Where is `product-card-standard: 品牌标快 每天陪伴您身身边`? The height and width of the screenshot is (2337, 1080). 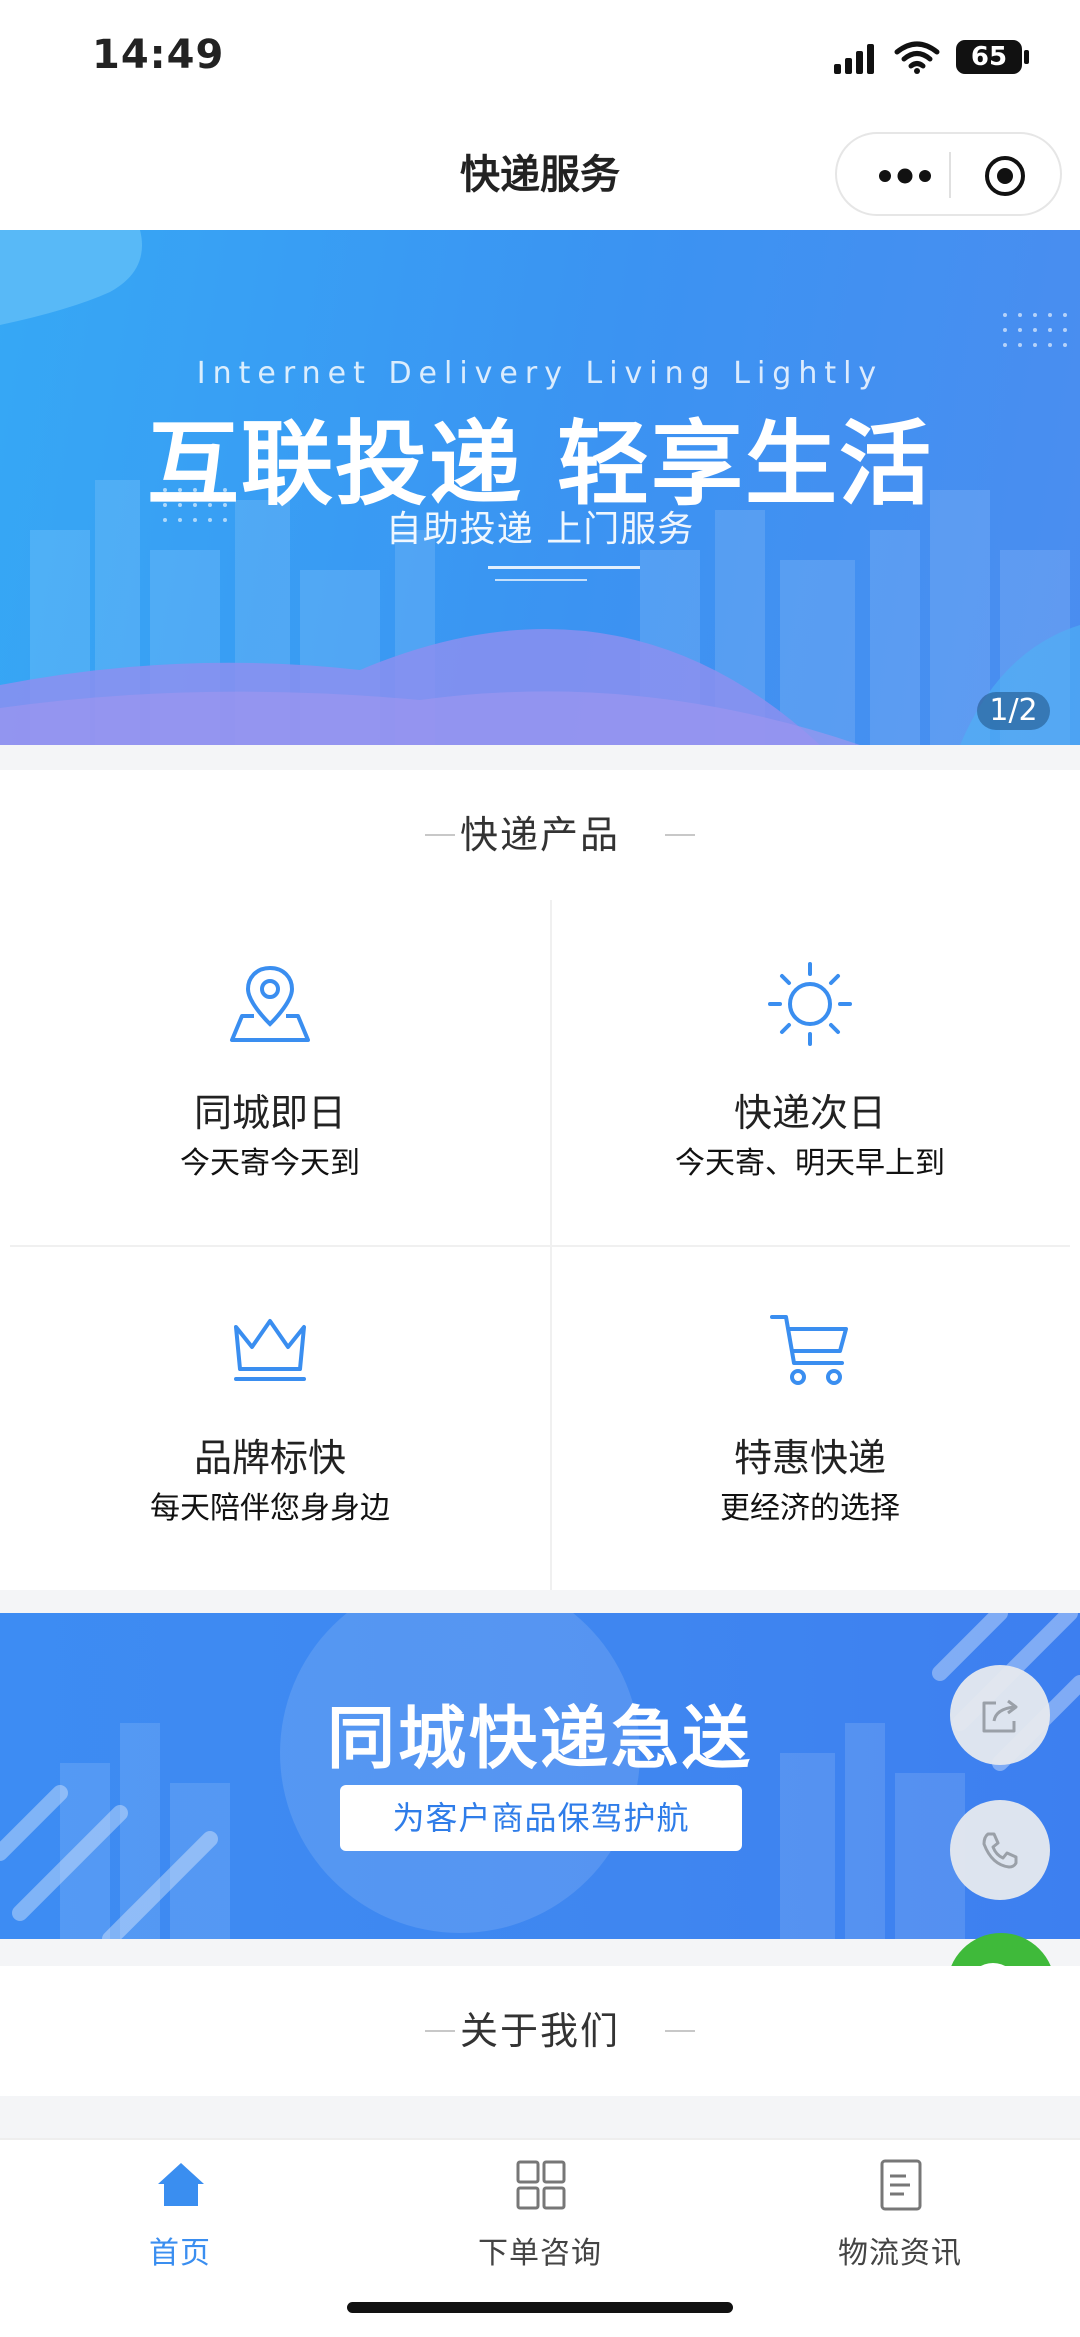
product-card-standard: 品牌标快 每天陪伴您身身边 is located at coordinates (270, 1417).